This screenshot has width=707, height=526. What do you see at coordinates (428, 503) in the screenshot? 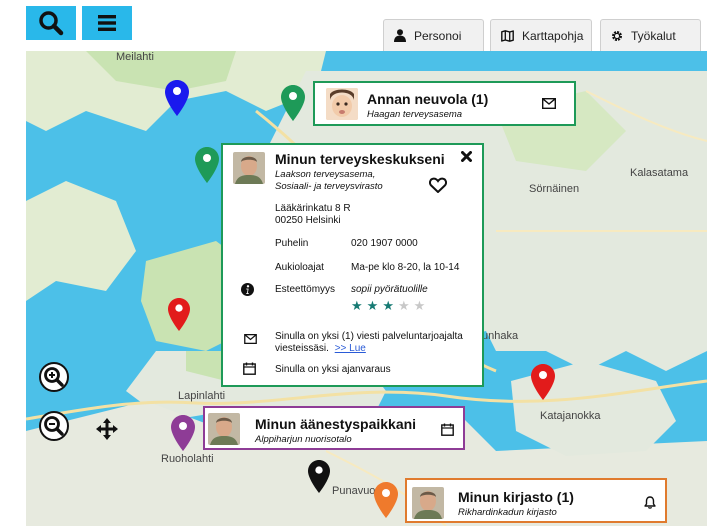
I see `library-avatar` at bounding box center [428, 503].